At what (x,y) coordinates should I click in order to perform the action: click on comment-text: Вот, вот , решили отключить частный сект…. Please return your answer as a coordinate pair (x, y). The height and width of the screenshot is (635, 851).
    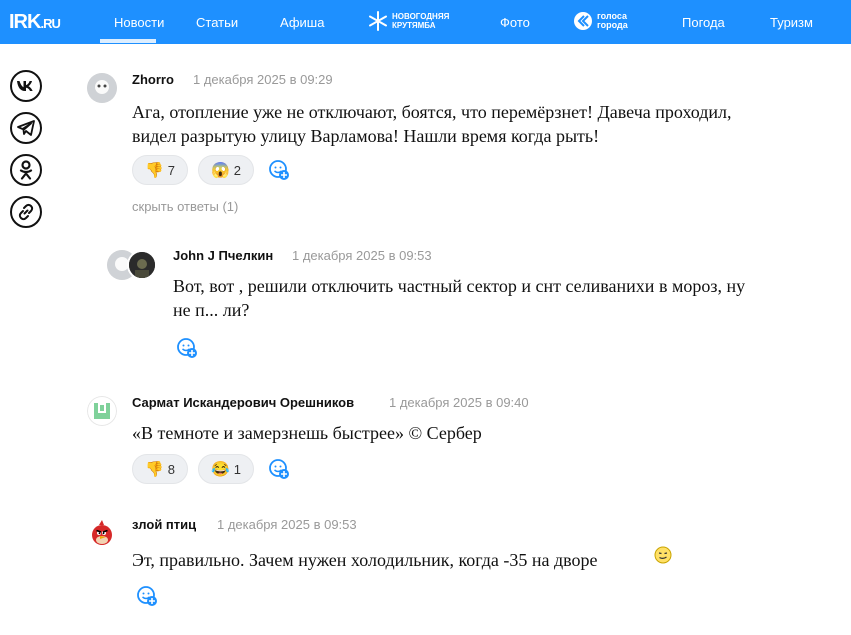
    Looking at the image, I should click on (508, 298).